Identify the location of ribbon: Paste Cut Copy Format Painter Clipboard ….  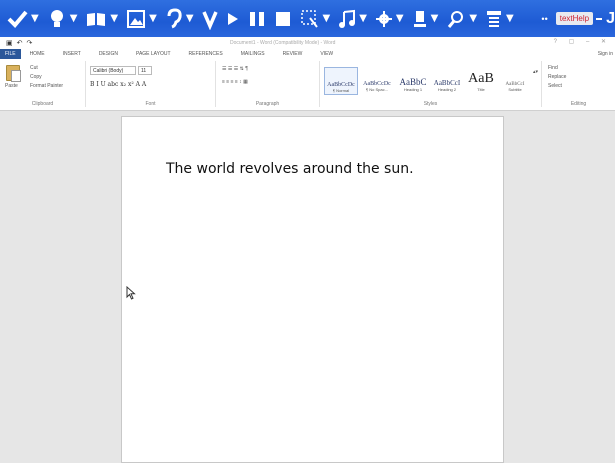
(307, 85).